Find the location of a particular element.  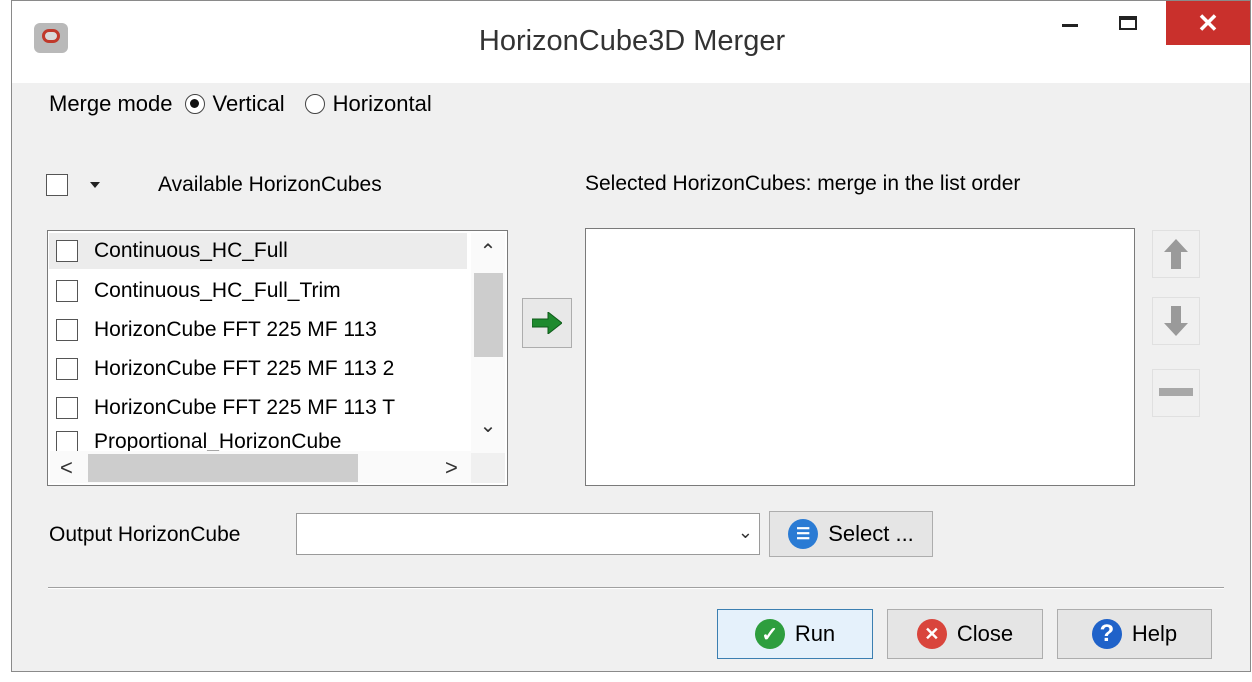

close-icon: ✕ is located at coordinates (1208, 22).